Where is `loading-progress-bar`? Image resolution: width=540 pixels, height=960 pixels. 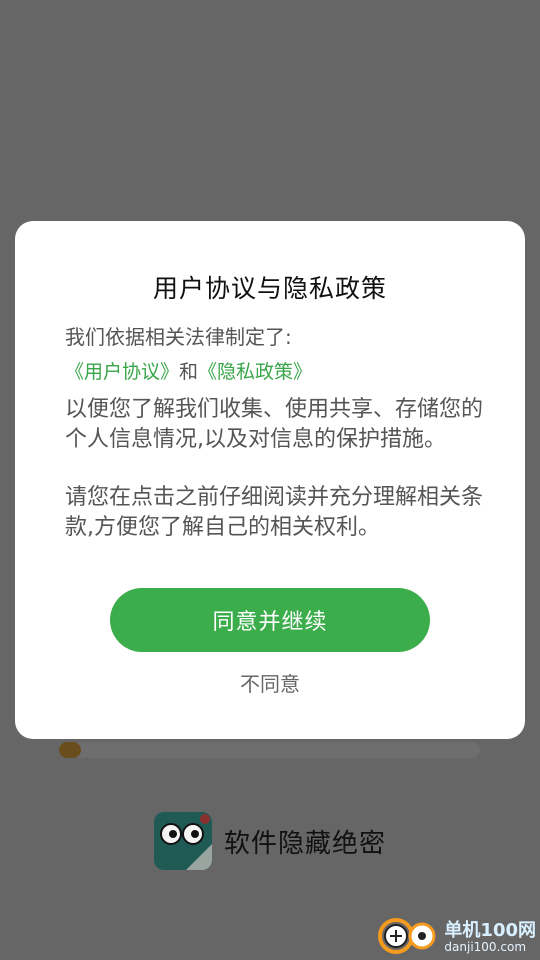 loading-progress-bar is located at coordinates (269, 750).